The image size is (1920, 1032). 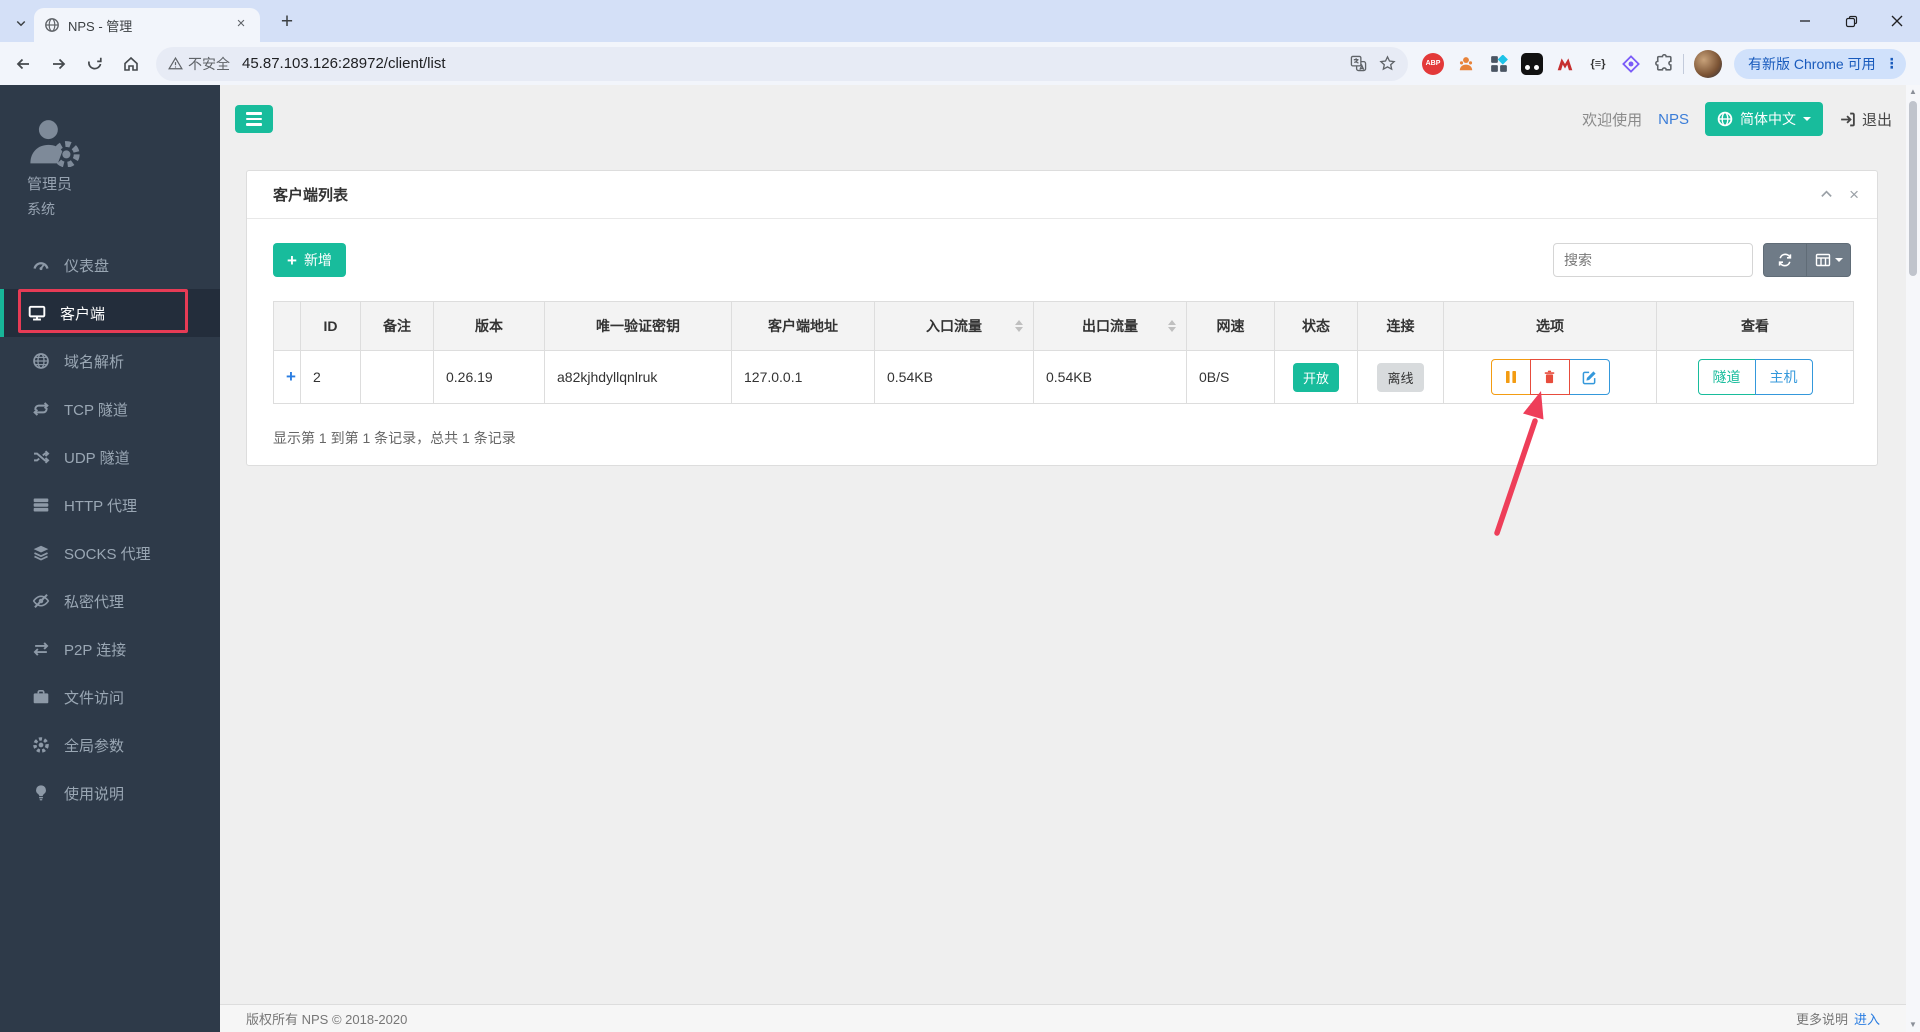 I want to click on browser-menu-icon: ⋮, so click(x=1892, y=63).